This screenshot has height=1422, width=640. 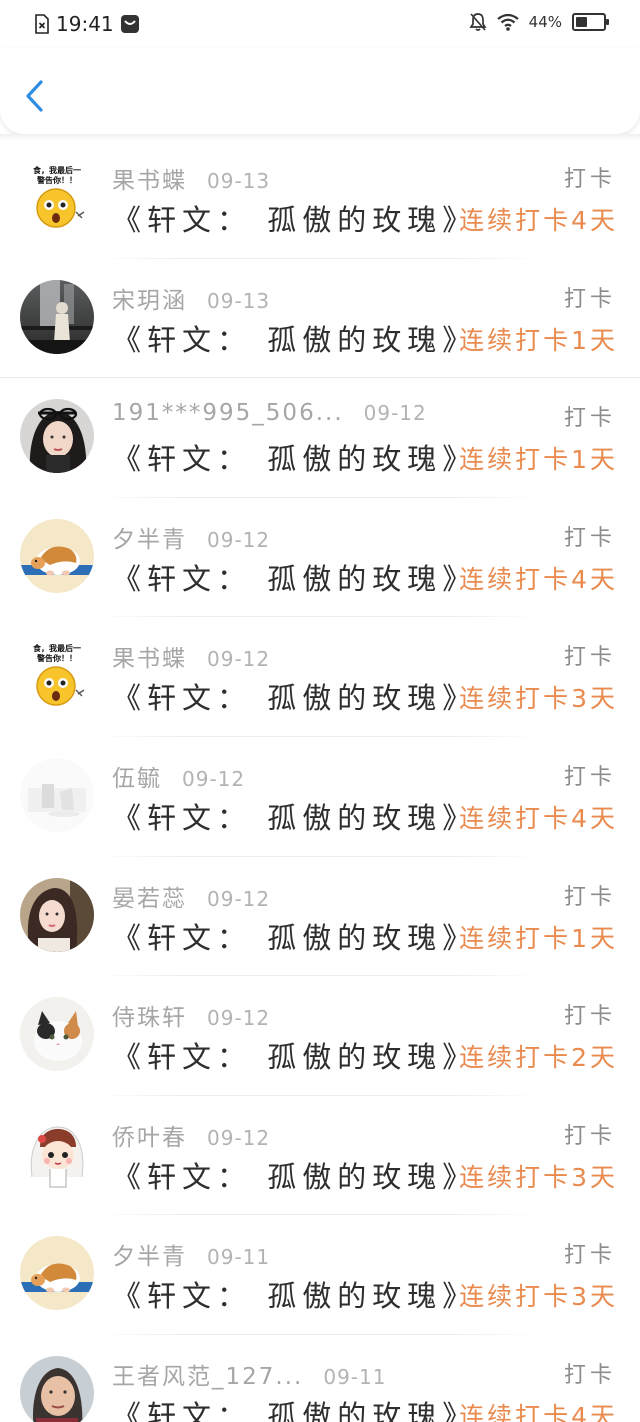 I want to click on feed-row: 夕半青 09-12 《轩文： 孤傲的玫瑰》 打卡连续打卡4天, so click(x=320, y=558).